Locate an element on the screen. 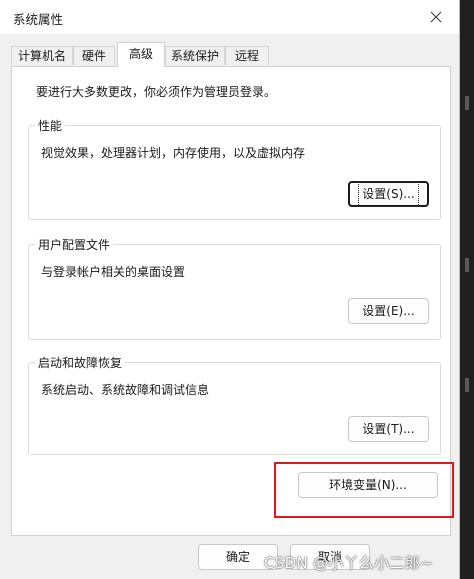  tab-label: 远程 is located at coordinates (246, 56).